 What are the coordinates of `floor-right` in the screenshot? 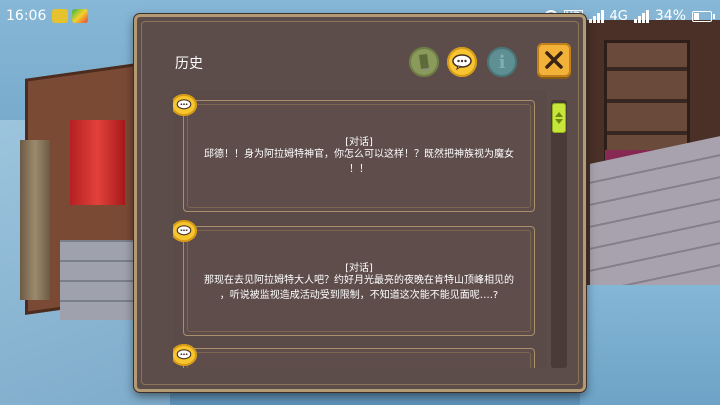 It's located at (650, 345).